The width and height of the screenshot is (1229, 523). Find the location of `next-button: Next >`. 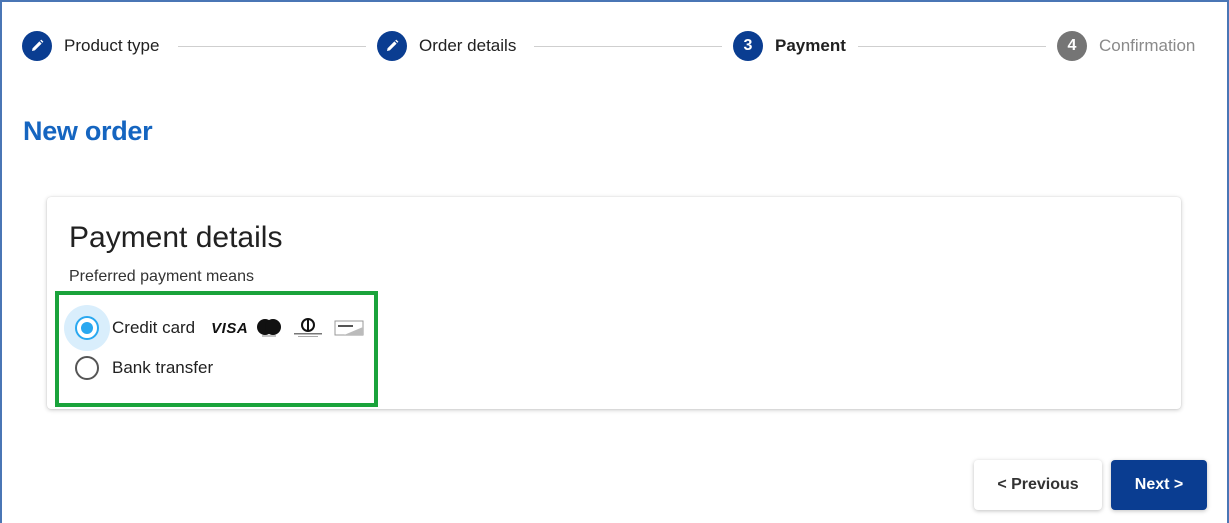

next-button: Next > is located at coordinates (1159, 485).